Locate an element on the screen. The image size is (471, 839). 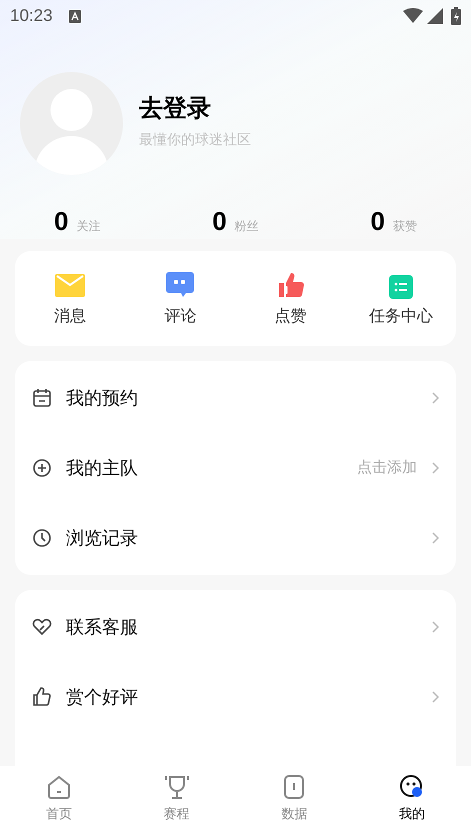
notification-icon is located at coordinates (74, 16).